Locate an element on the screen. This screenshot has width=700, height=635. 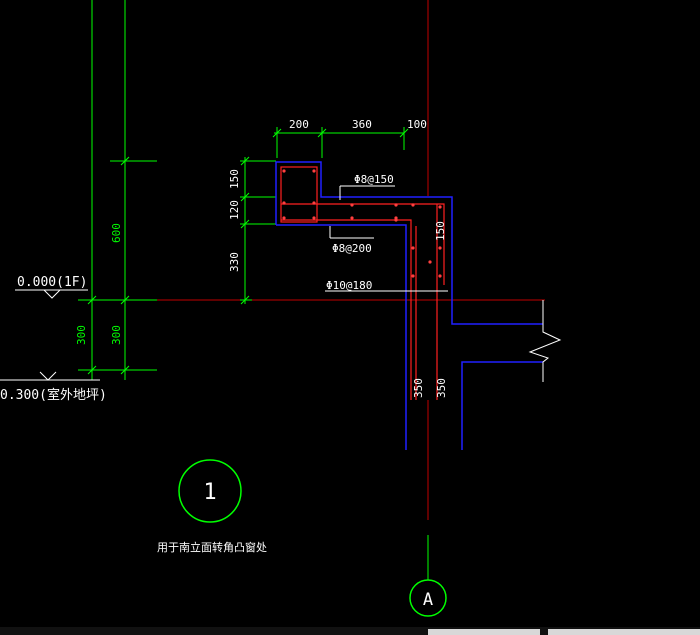
elevation-outdoor-label: 0.300(室外地坪) is located at coordinates (53, 395).